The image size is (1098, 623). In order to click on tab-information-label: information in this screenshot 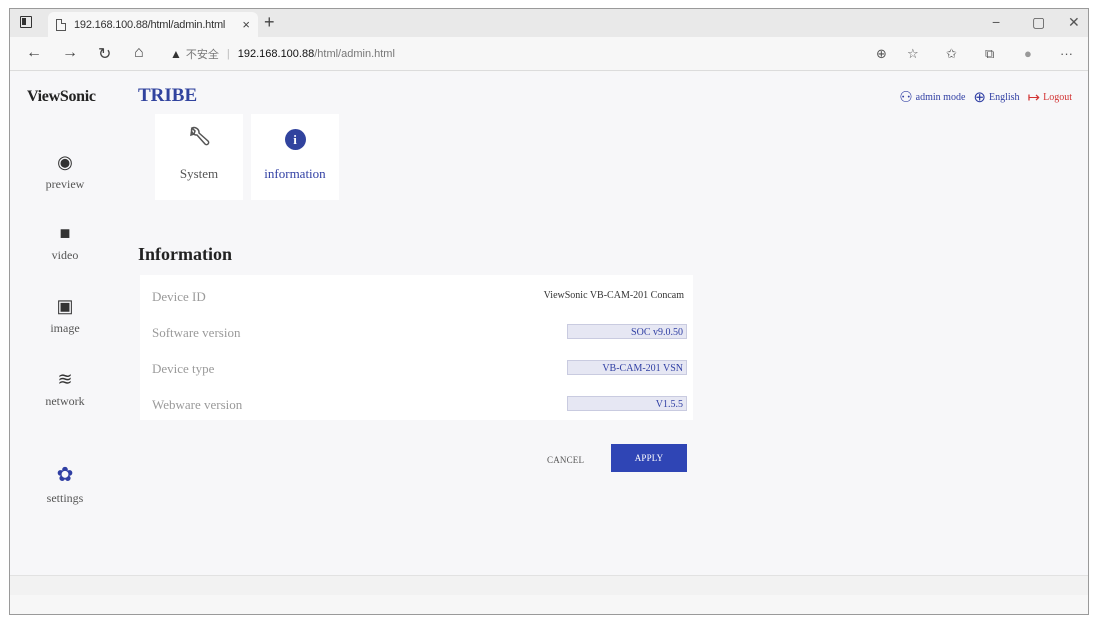, I will do `click(295, 173)`.